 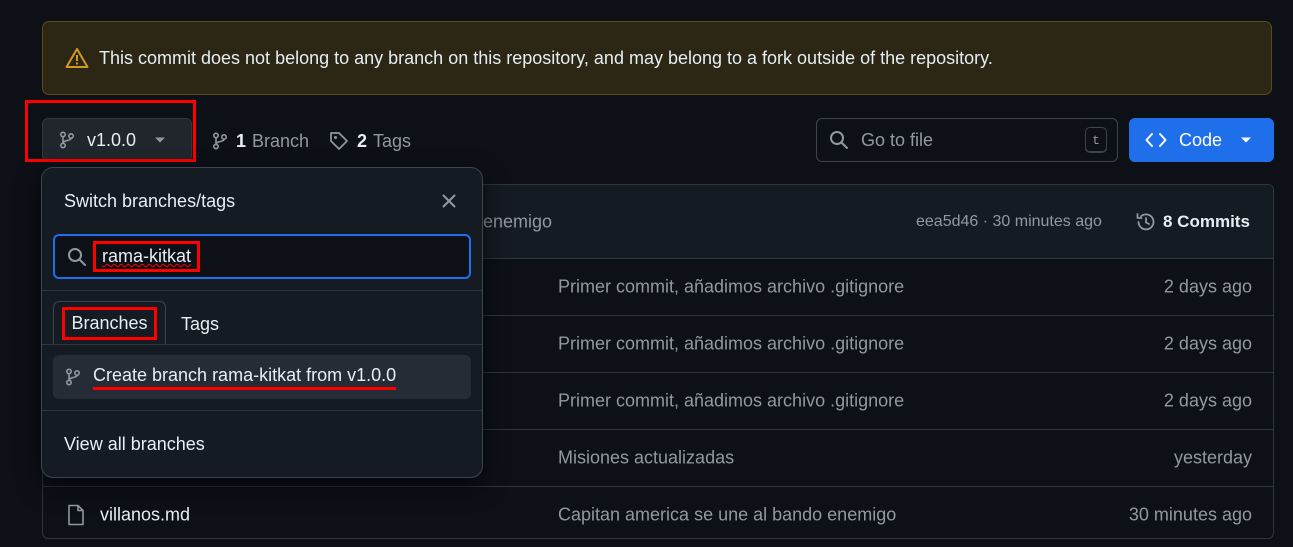 What do you see at coordinates (76, 515) in the screenshot?
I see `file-icon` at bounding box center [76, 515].